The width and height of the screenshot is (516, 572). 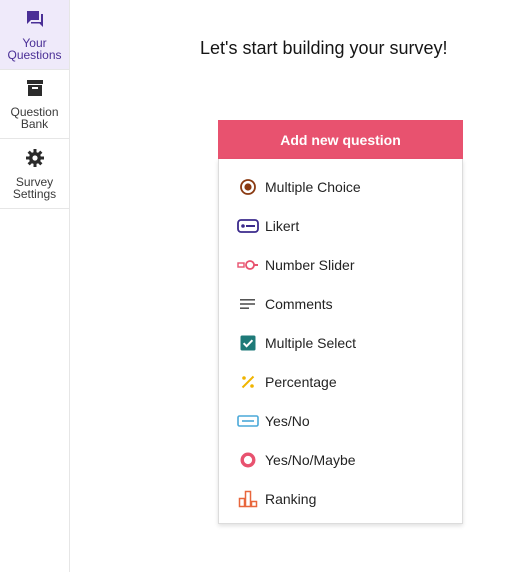 I want to click on menu-item-comments: Comments, so click(x=340, y=303).